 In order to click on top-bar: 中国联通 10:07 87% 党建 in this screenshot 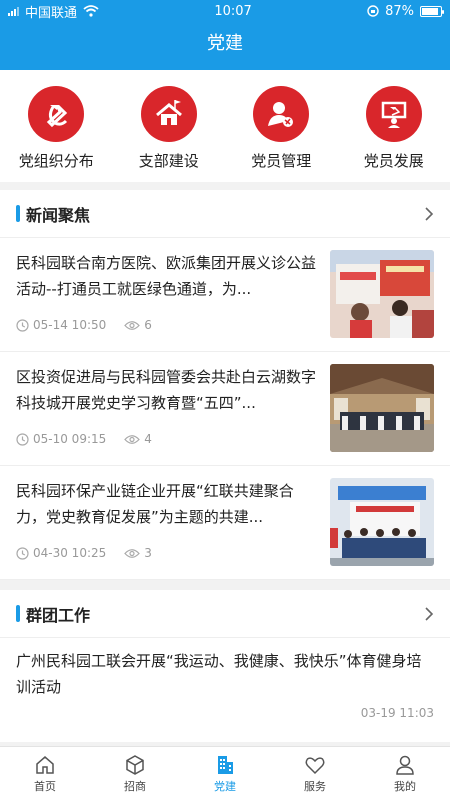, I will do `click(225, 35)`.